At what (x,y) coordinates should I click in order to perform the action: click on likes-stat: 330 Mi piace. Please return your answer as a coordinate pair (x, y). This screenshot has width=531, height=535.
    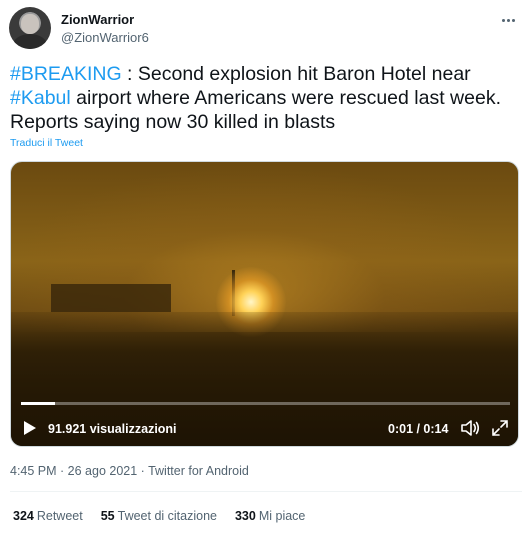
    Looking at the image, I should click on (270, 516).